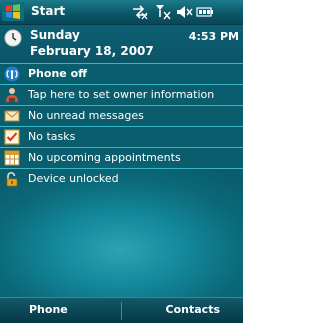  I want to click on calendar-icon, so click(12, 158).